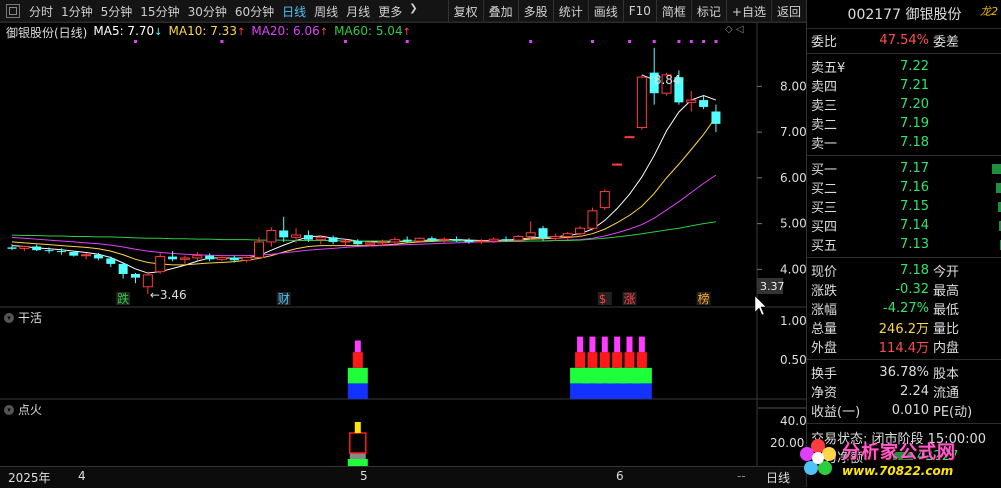 This screenshot has height=488, width=1001. Describe the element at coordinates (829, 244) in the screenshot. I see `order-level-label: 买五` at that location.